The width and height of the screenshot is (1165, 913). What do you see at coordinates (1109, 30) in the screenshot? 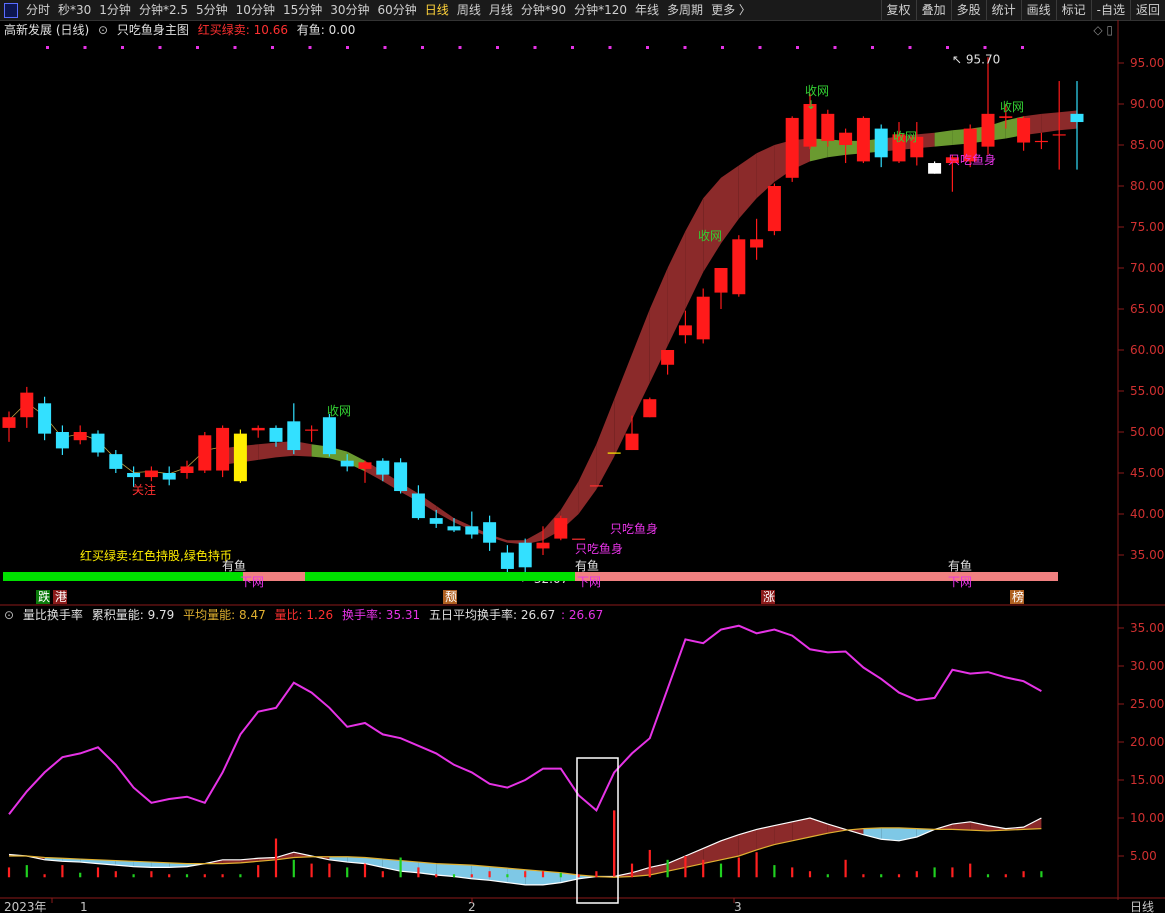
I see `window-icon: ▯` at bounding box center [1109, 30].